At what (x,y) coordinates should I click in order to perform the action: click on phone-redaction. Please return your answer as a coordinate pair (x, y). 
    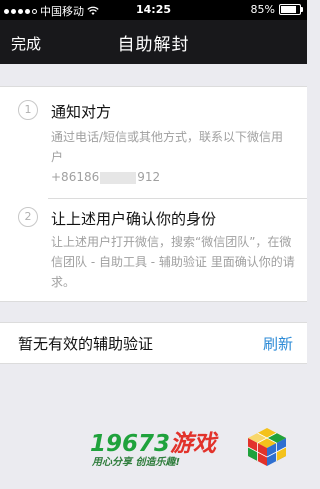
    Looking at the image, I should click on (118, 177).